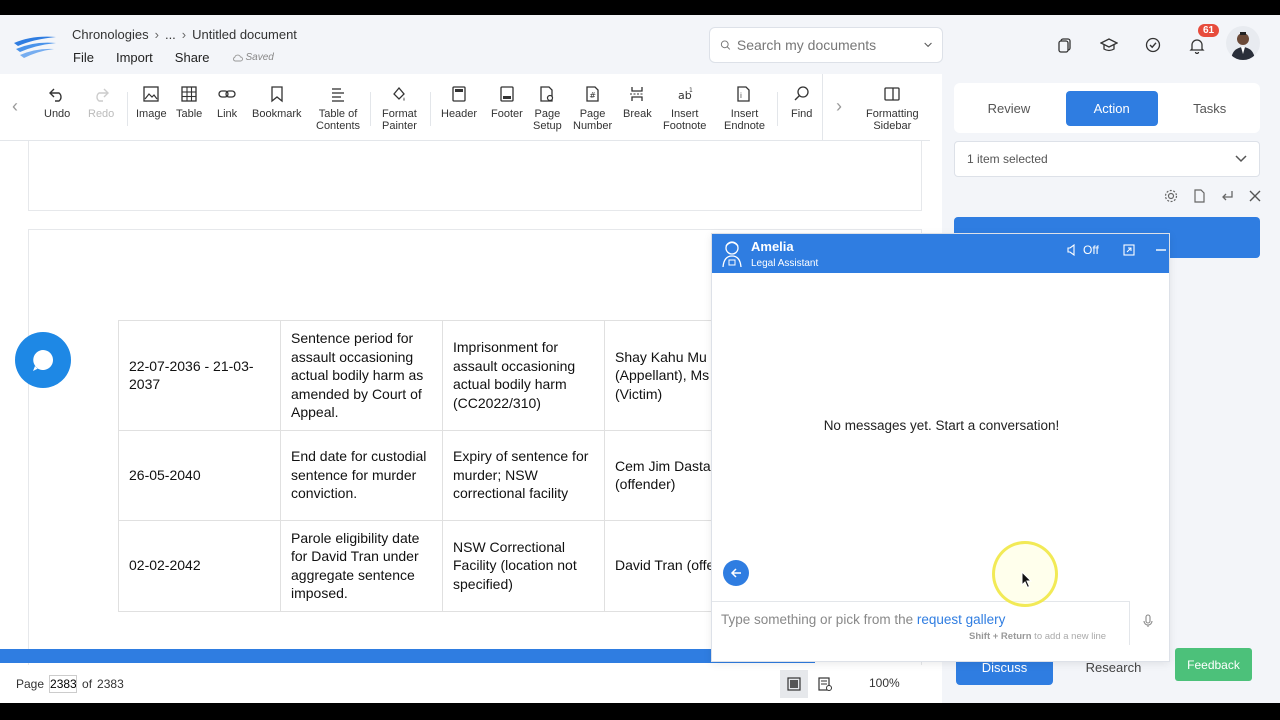  I want to click on redo-label: Redo, so click(101, 114).